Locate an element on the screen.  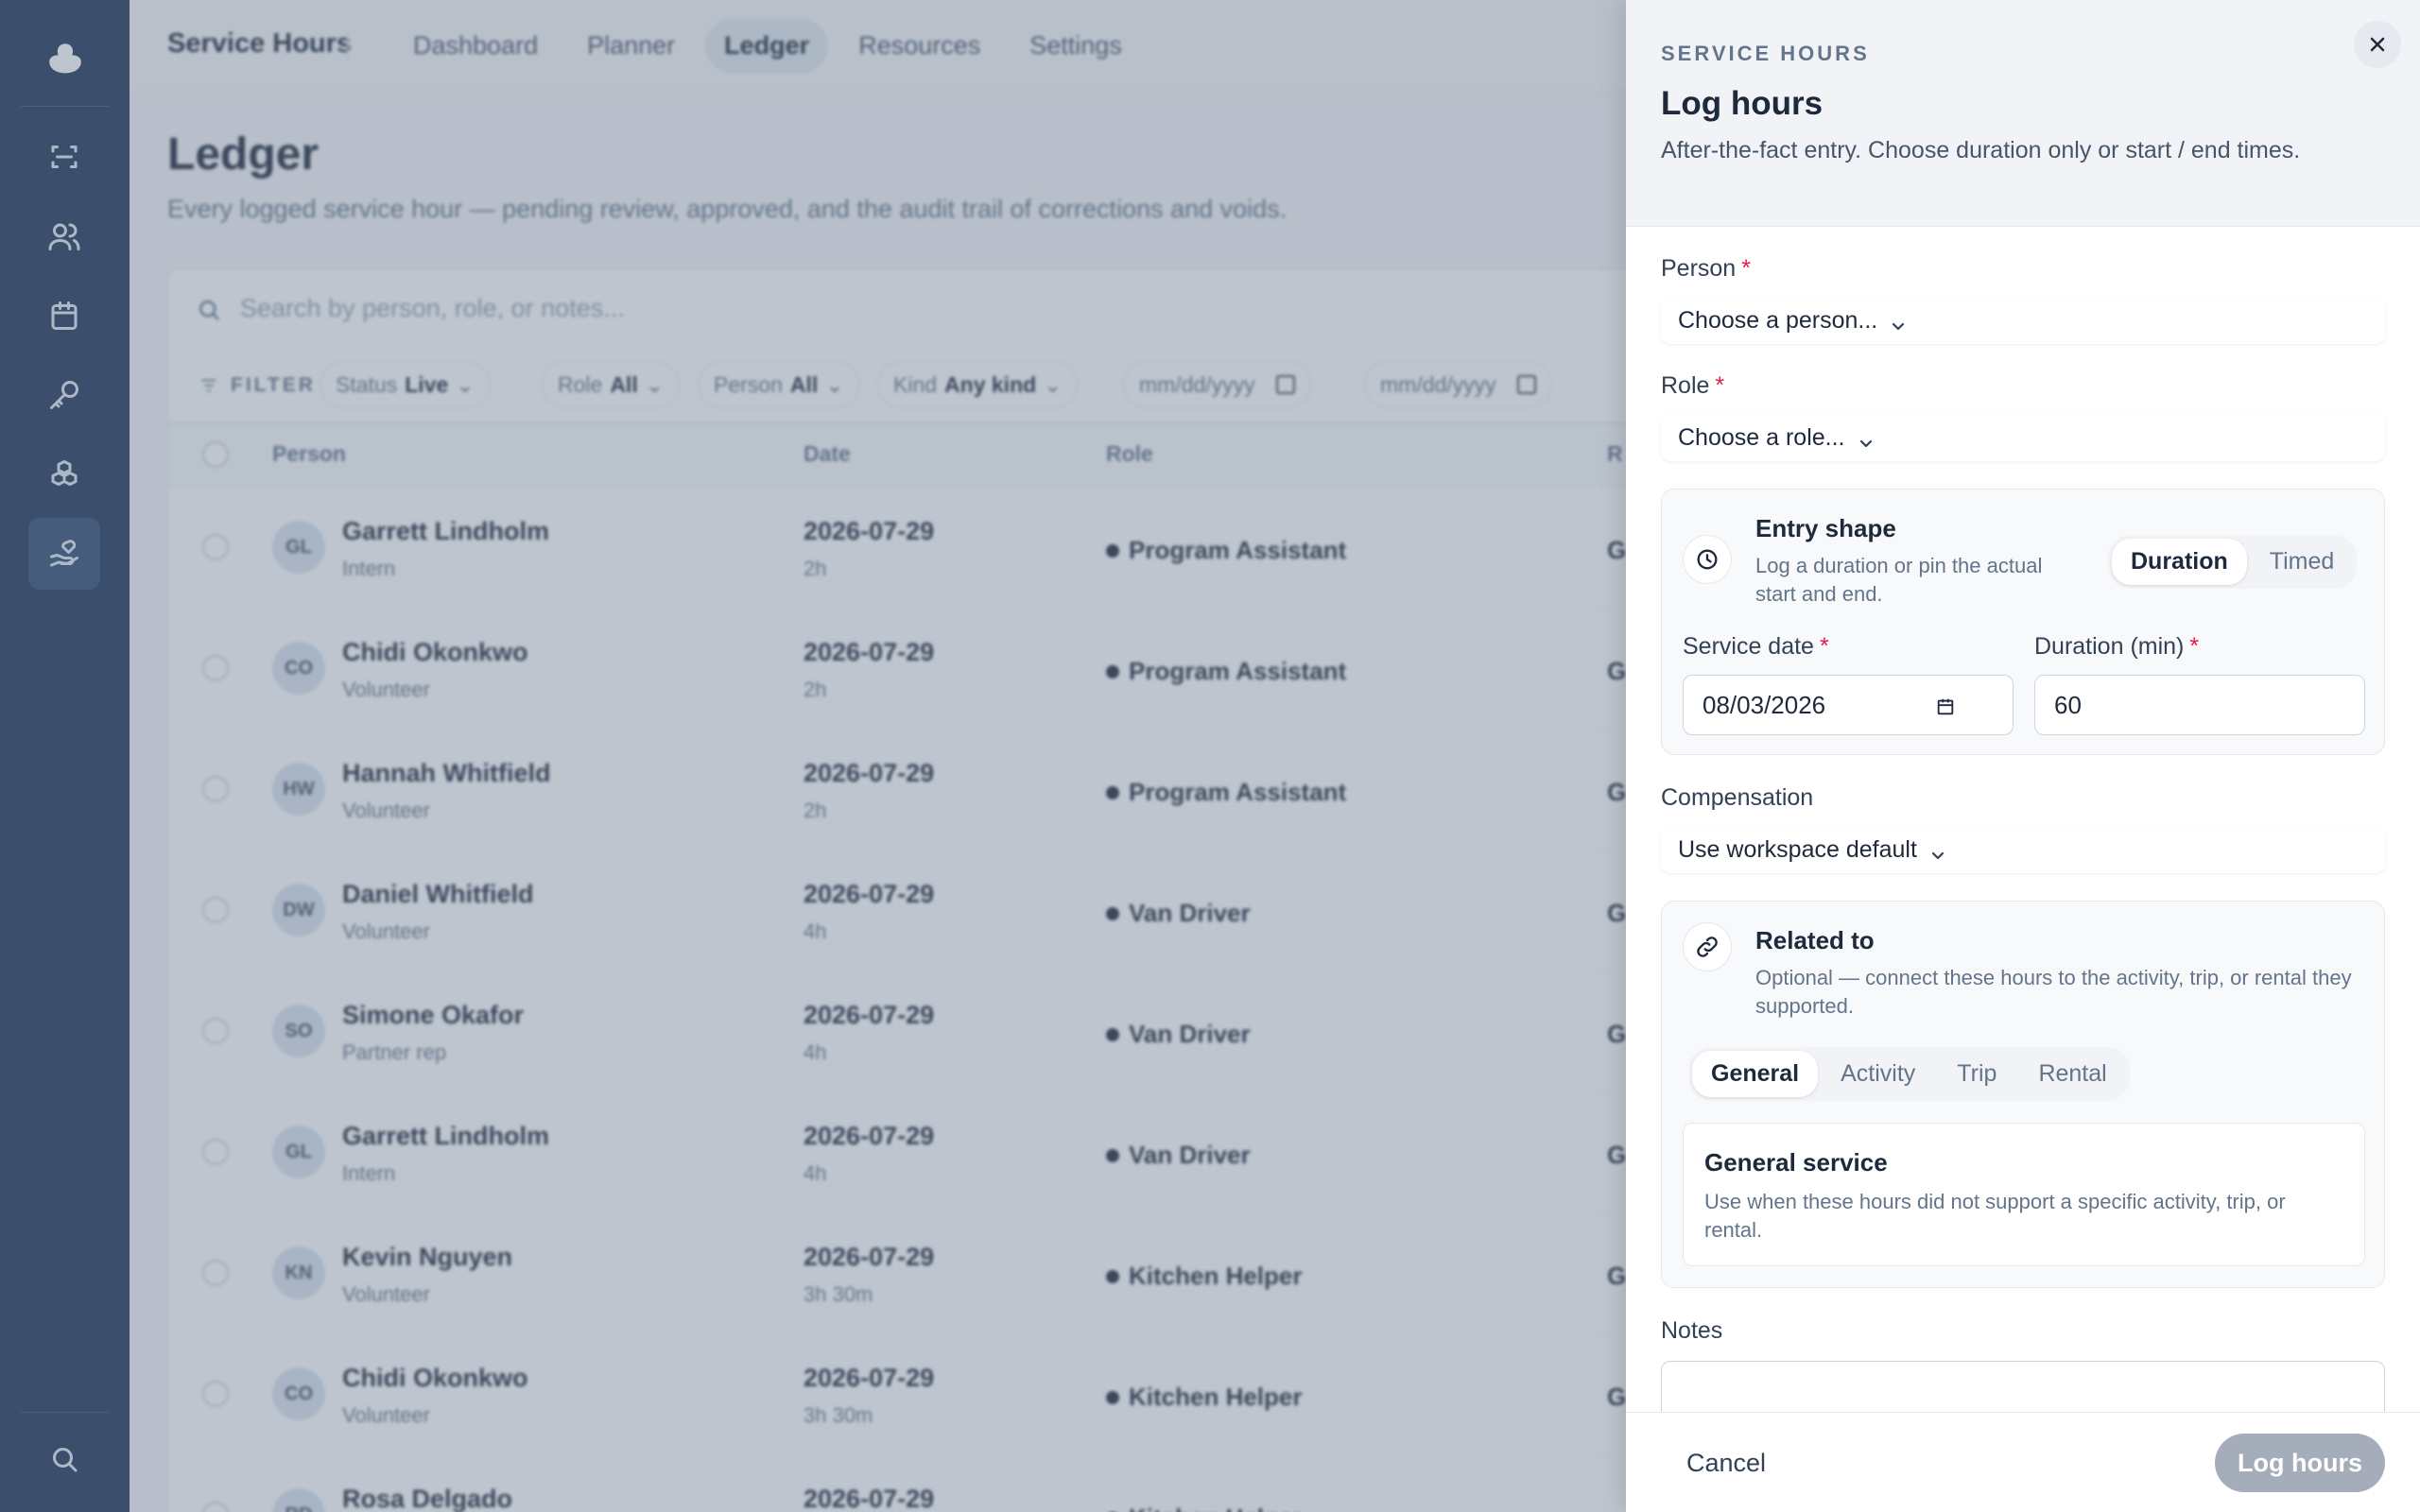
role-label-text: Role is located at coordinates (1686, 385).